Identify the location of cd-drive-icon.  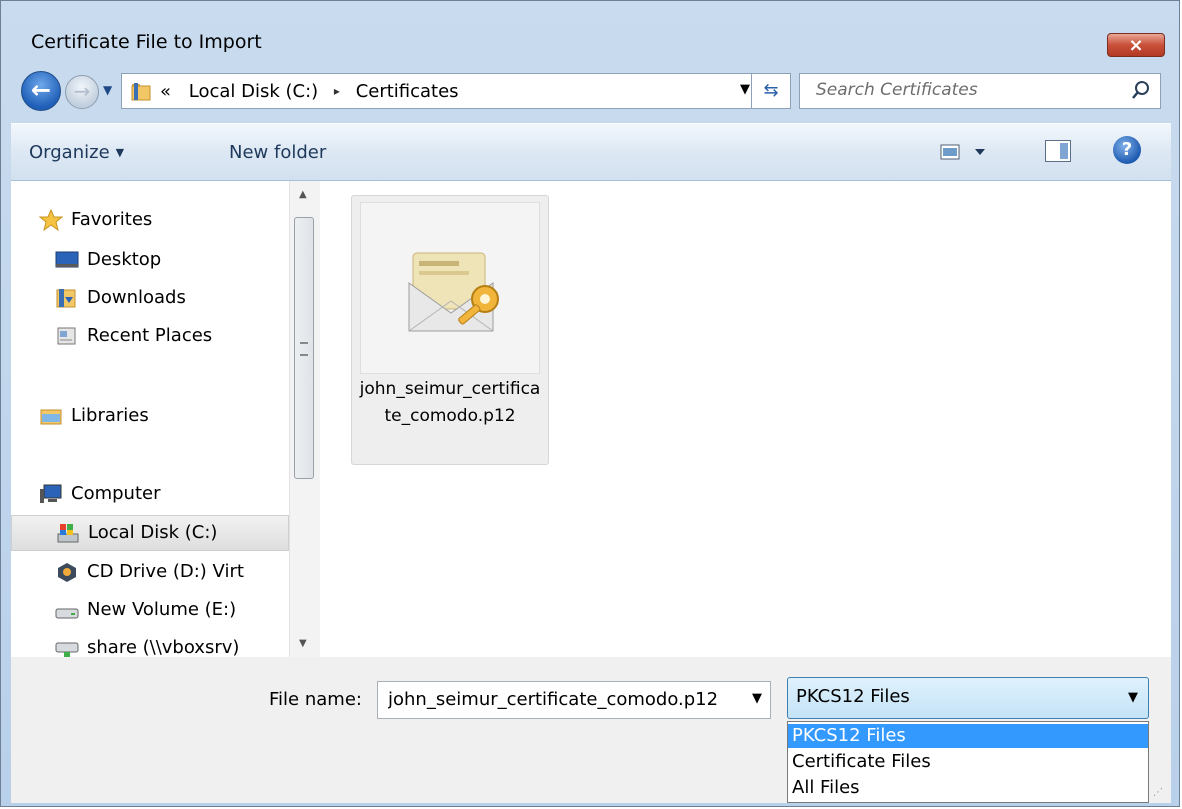
(67, 572).